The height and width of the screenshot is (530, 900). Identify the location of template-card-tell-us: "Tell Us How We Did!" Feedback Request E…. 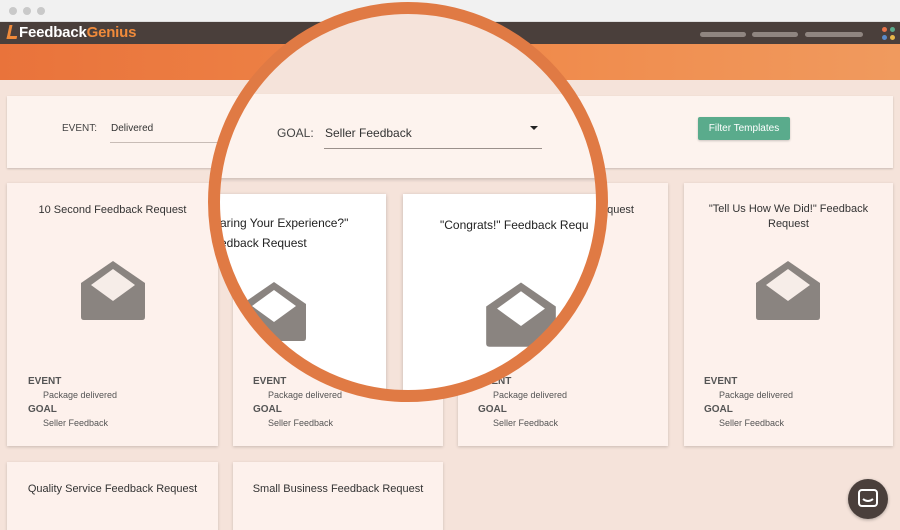
(788, 314).